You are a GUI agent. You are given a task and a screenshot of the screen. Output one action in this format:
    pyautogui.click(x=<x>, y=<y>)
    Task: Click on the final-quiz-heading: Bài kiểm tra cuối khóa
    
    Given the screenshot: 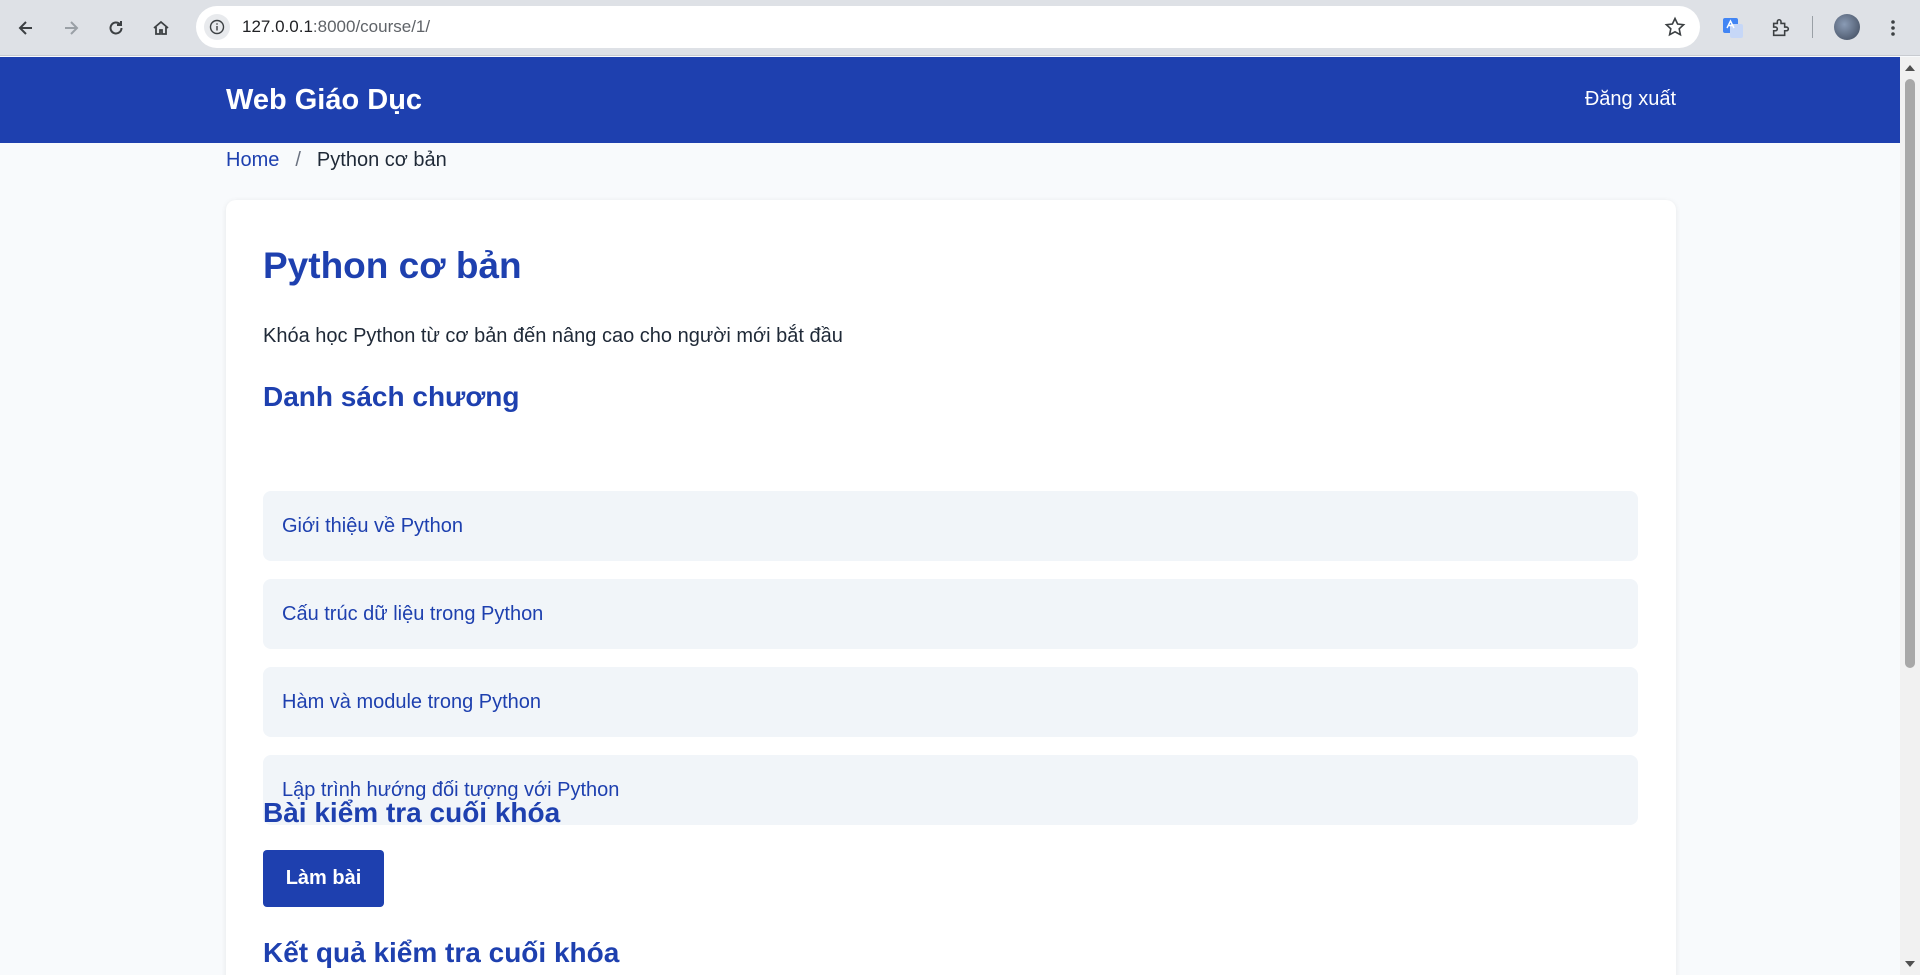 What is the action you would take?
    pyautogui.click(x=412, y=812)
    